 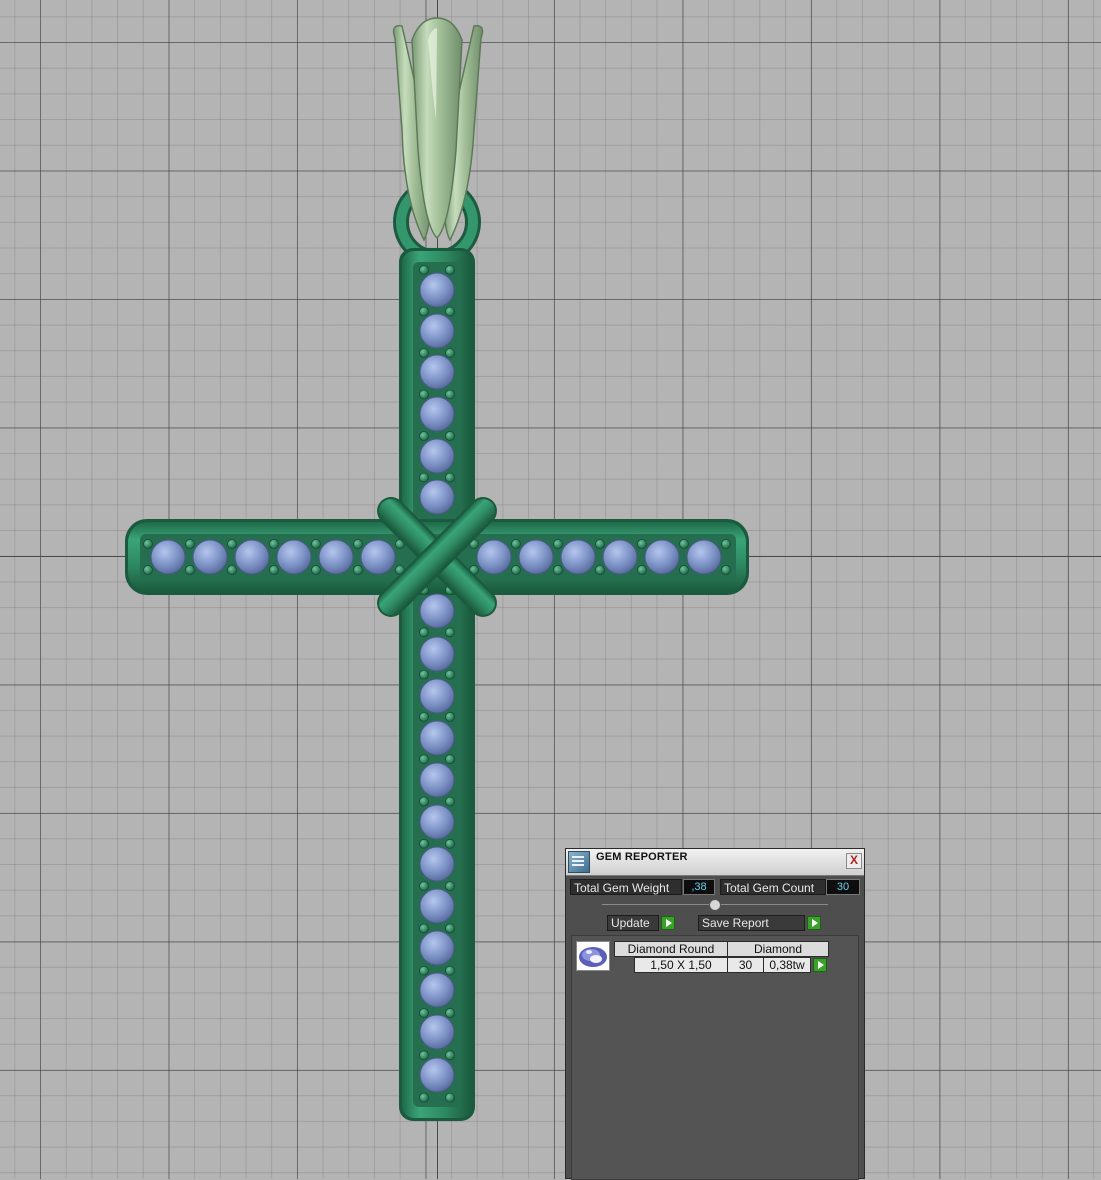 What do you see at coordinates (787, 965) in the screenshot?
I see `gem-weight-cell: 0,38tw` at bounding box center [787, 965].